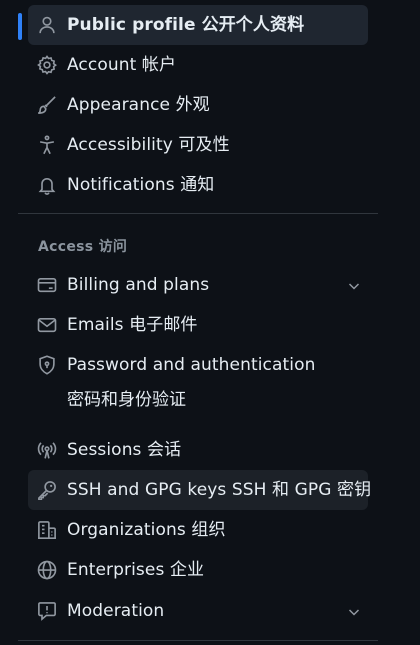  Describe the element at coordinates (146, 530) in the screenshot. I see `nav-item-label: Organizations 组织` at that location.